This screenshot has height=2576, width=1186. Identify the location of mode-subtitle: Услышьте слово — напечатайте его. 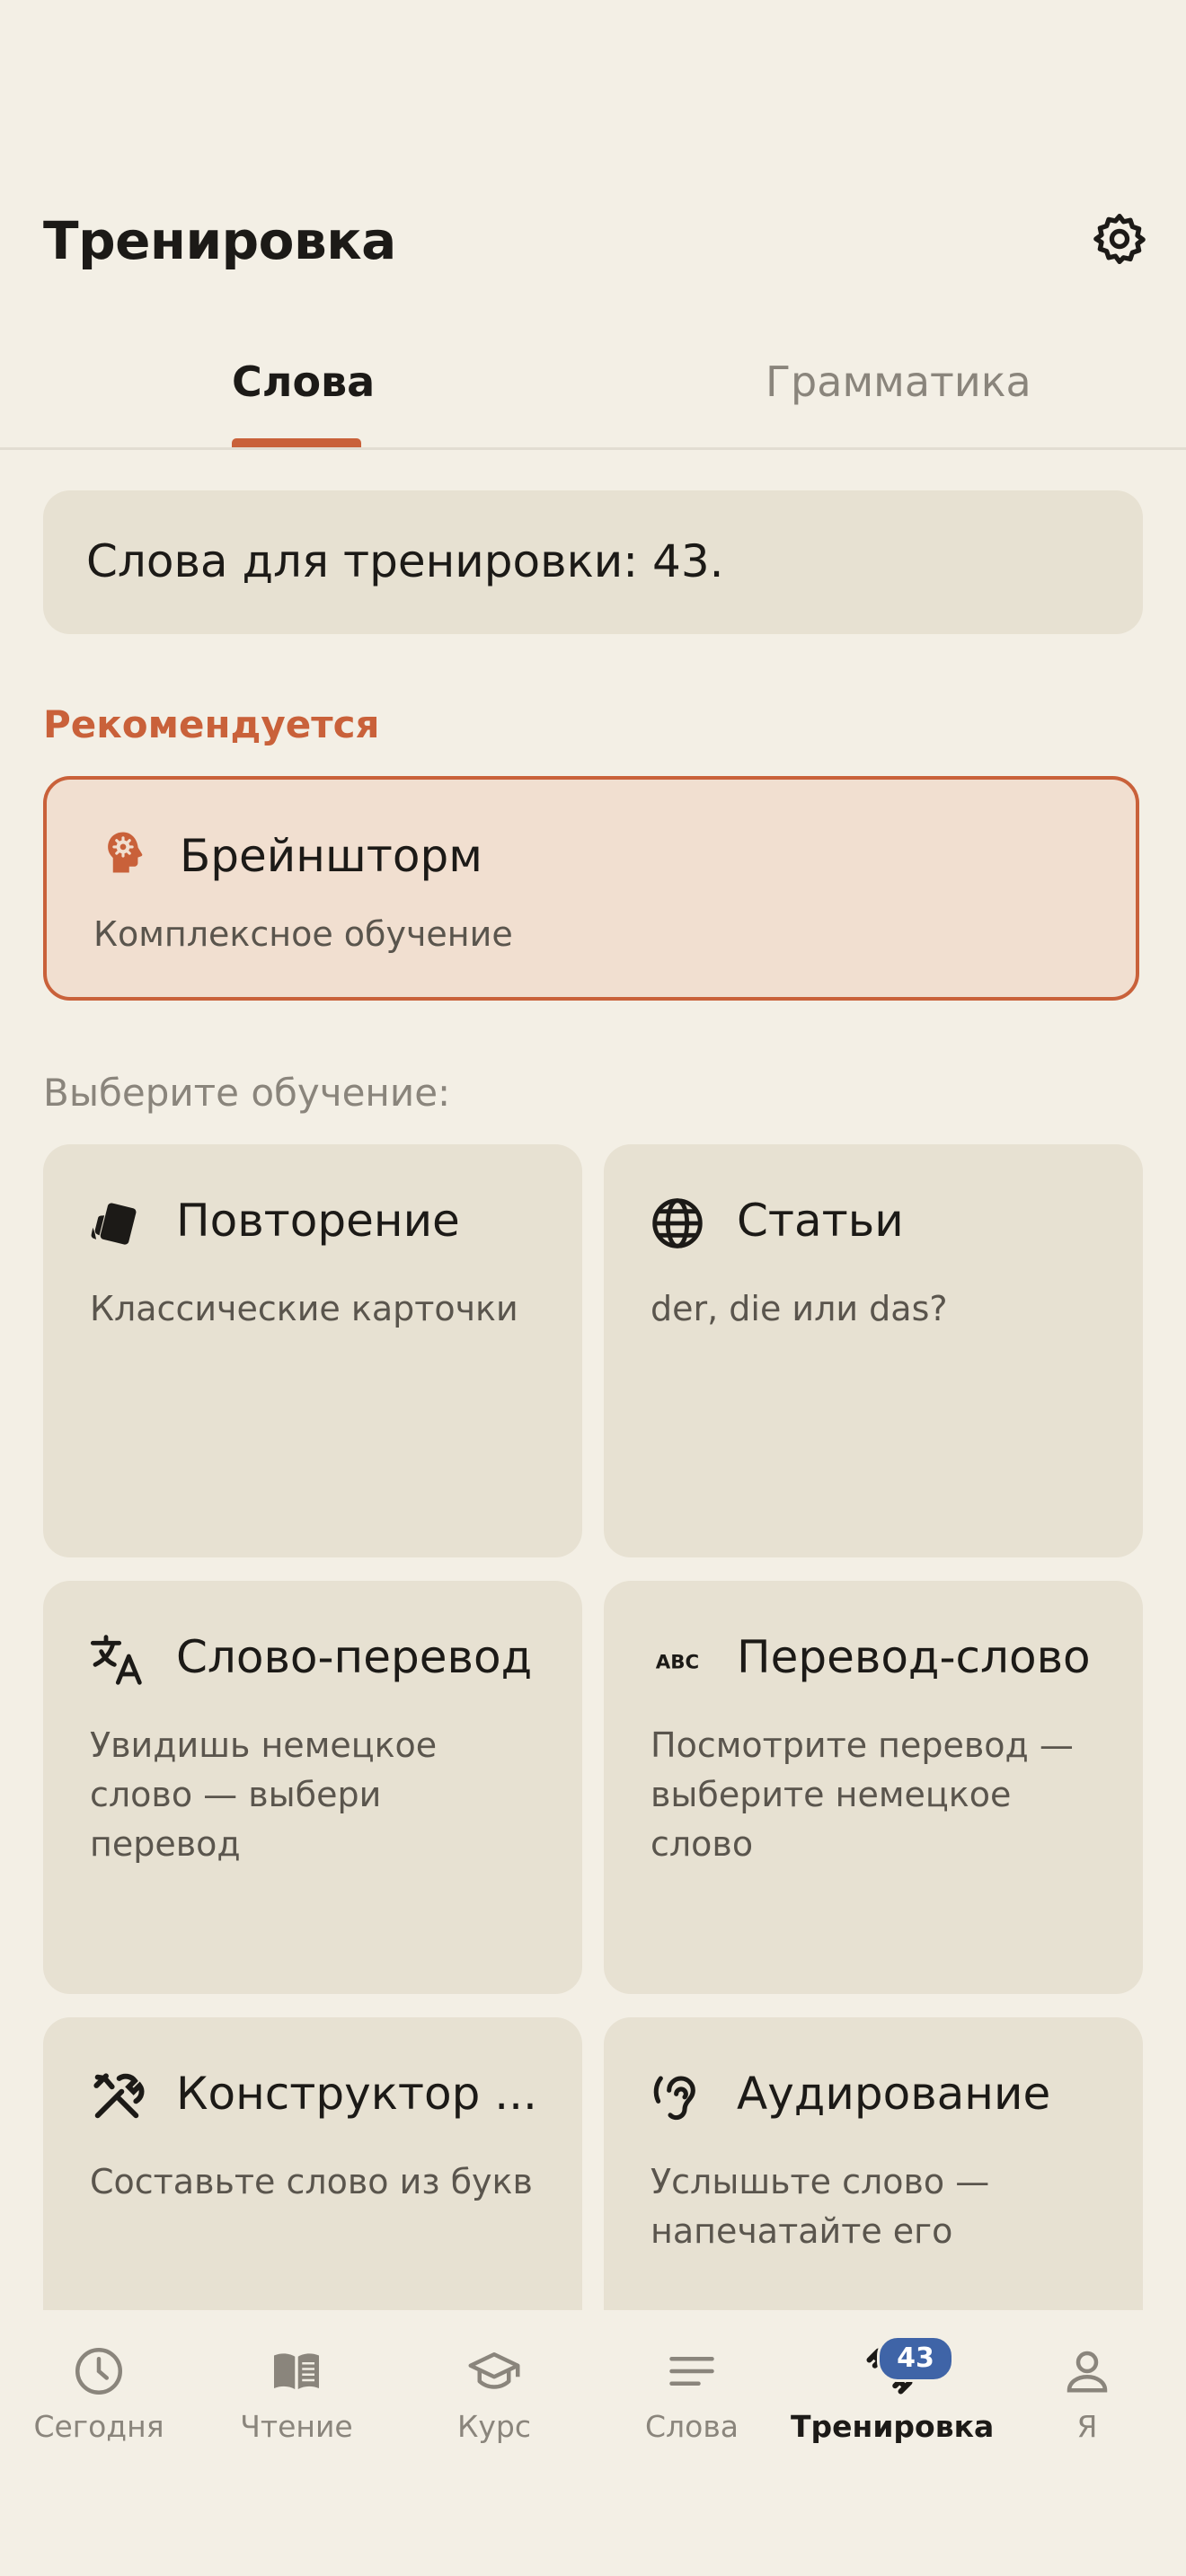
(820, 2206).